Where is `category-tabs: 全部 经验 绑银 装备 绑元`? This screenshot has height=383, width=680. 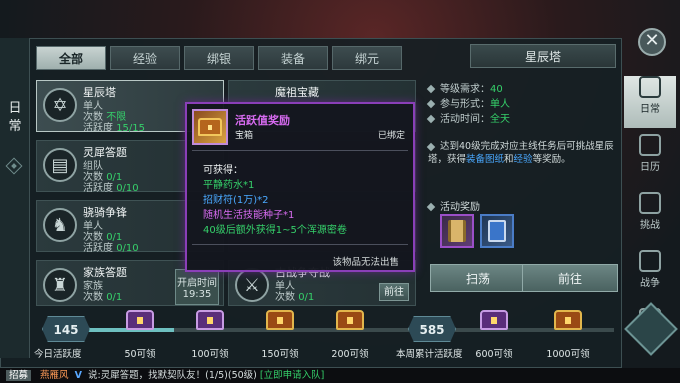
category-tabs: 全部 经验 绑银 装备 绑元 is located at coordinates (219, 58).